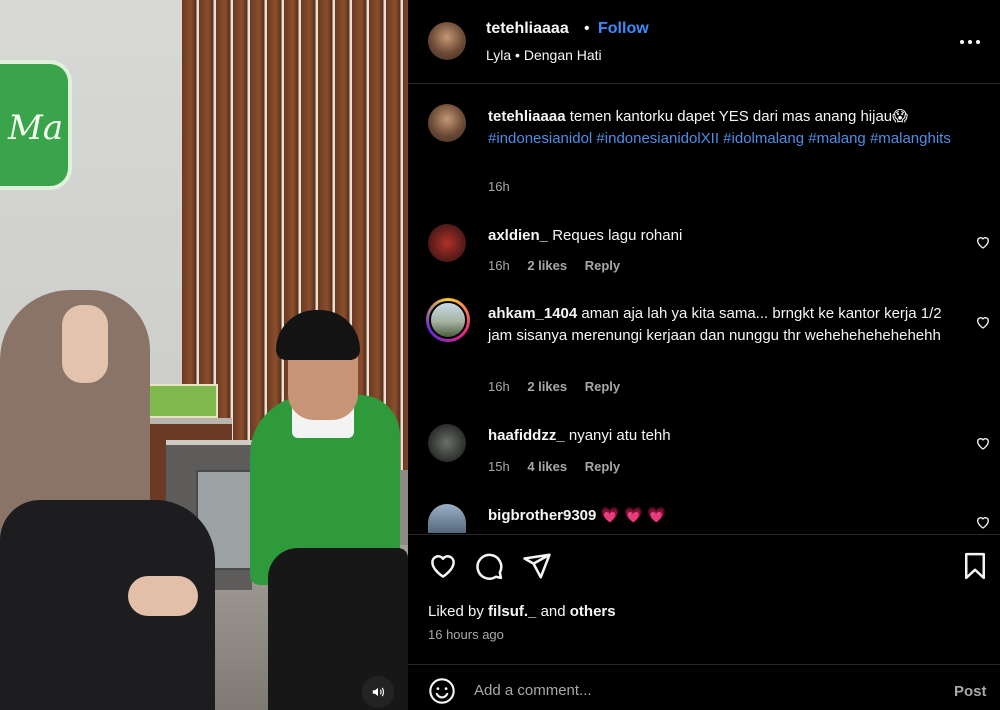 The image size is (1000, 710). What do you see at coordinates (163, 596) in the screenshot?
I see `woman-hands` at bounding box center [163, 596].